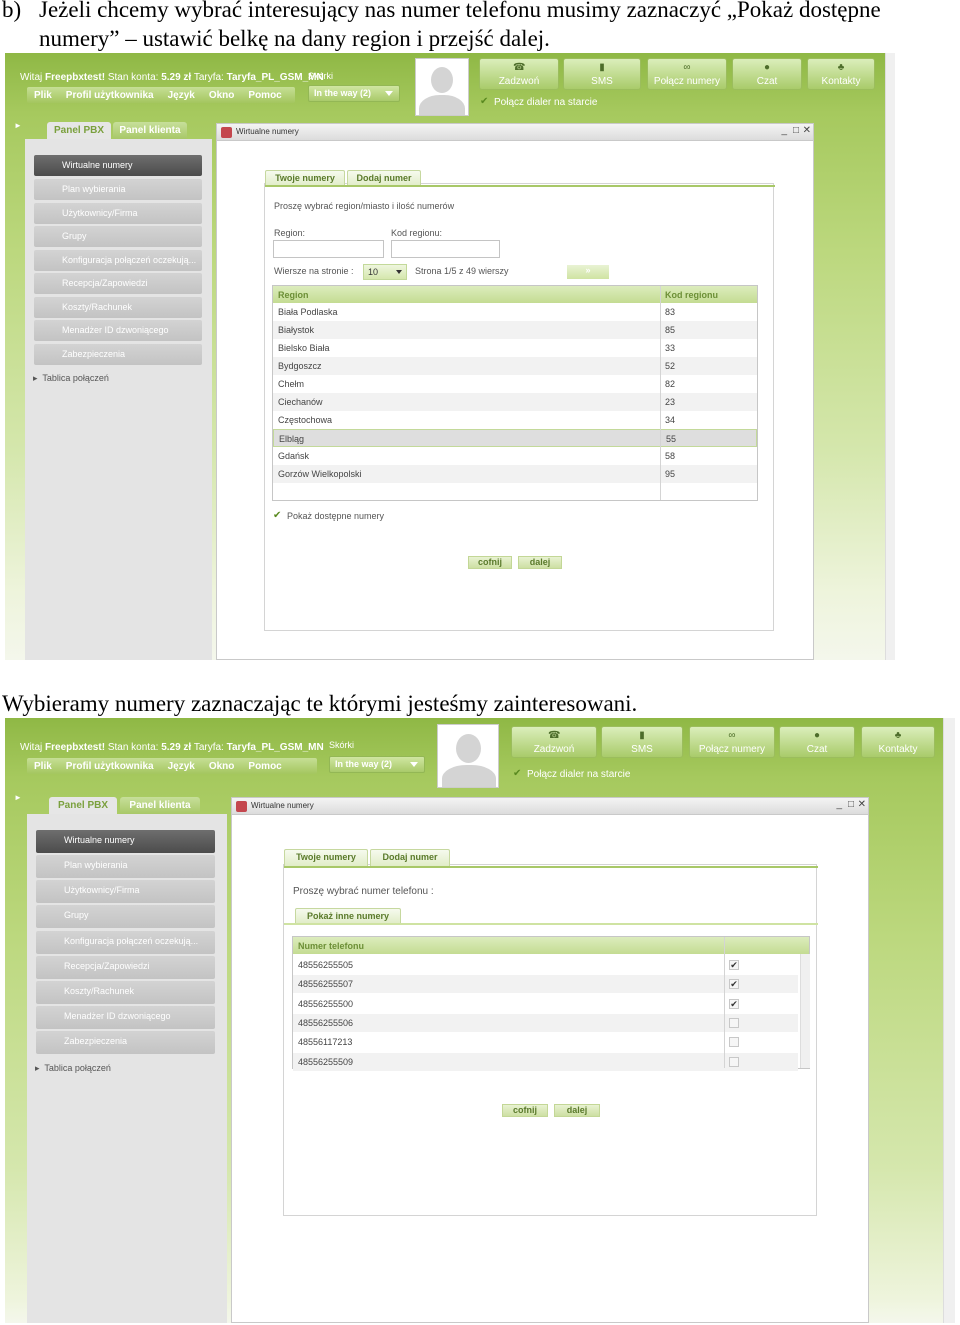  What do you see at coordinates (515, 438) in the screenshot?
I see `table-row: Elbląg 55` at bounding box center [515, 438].